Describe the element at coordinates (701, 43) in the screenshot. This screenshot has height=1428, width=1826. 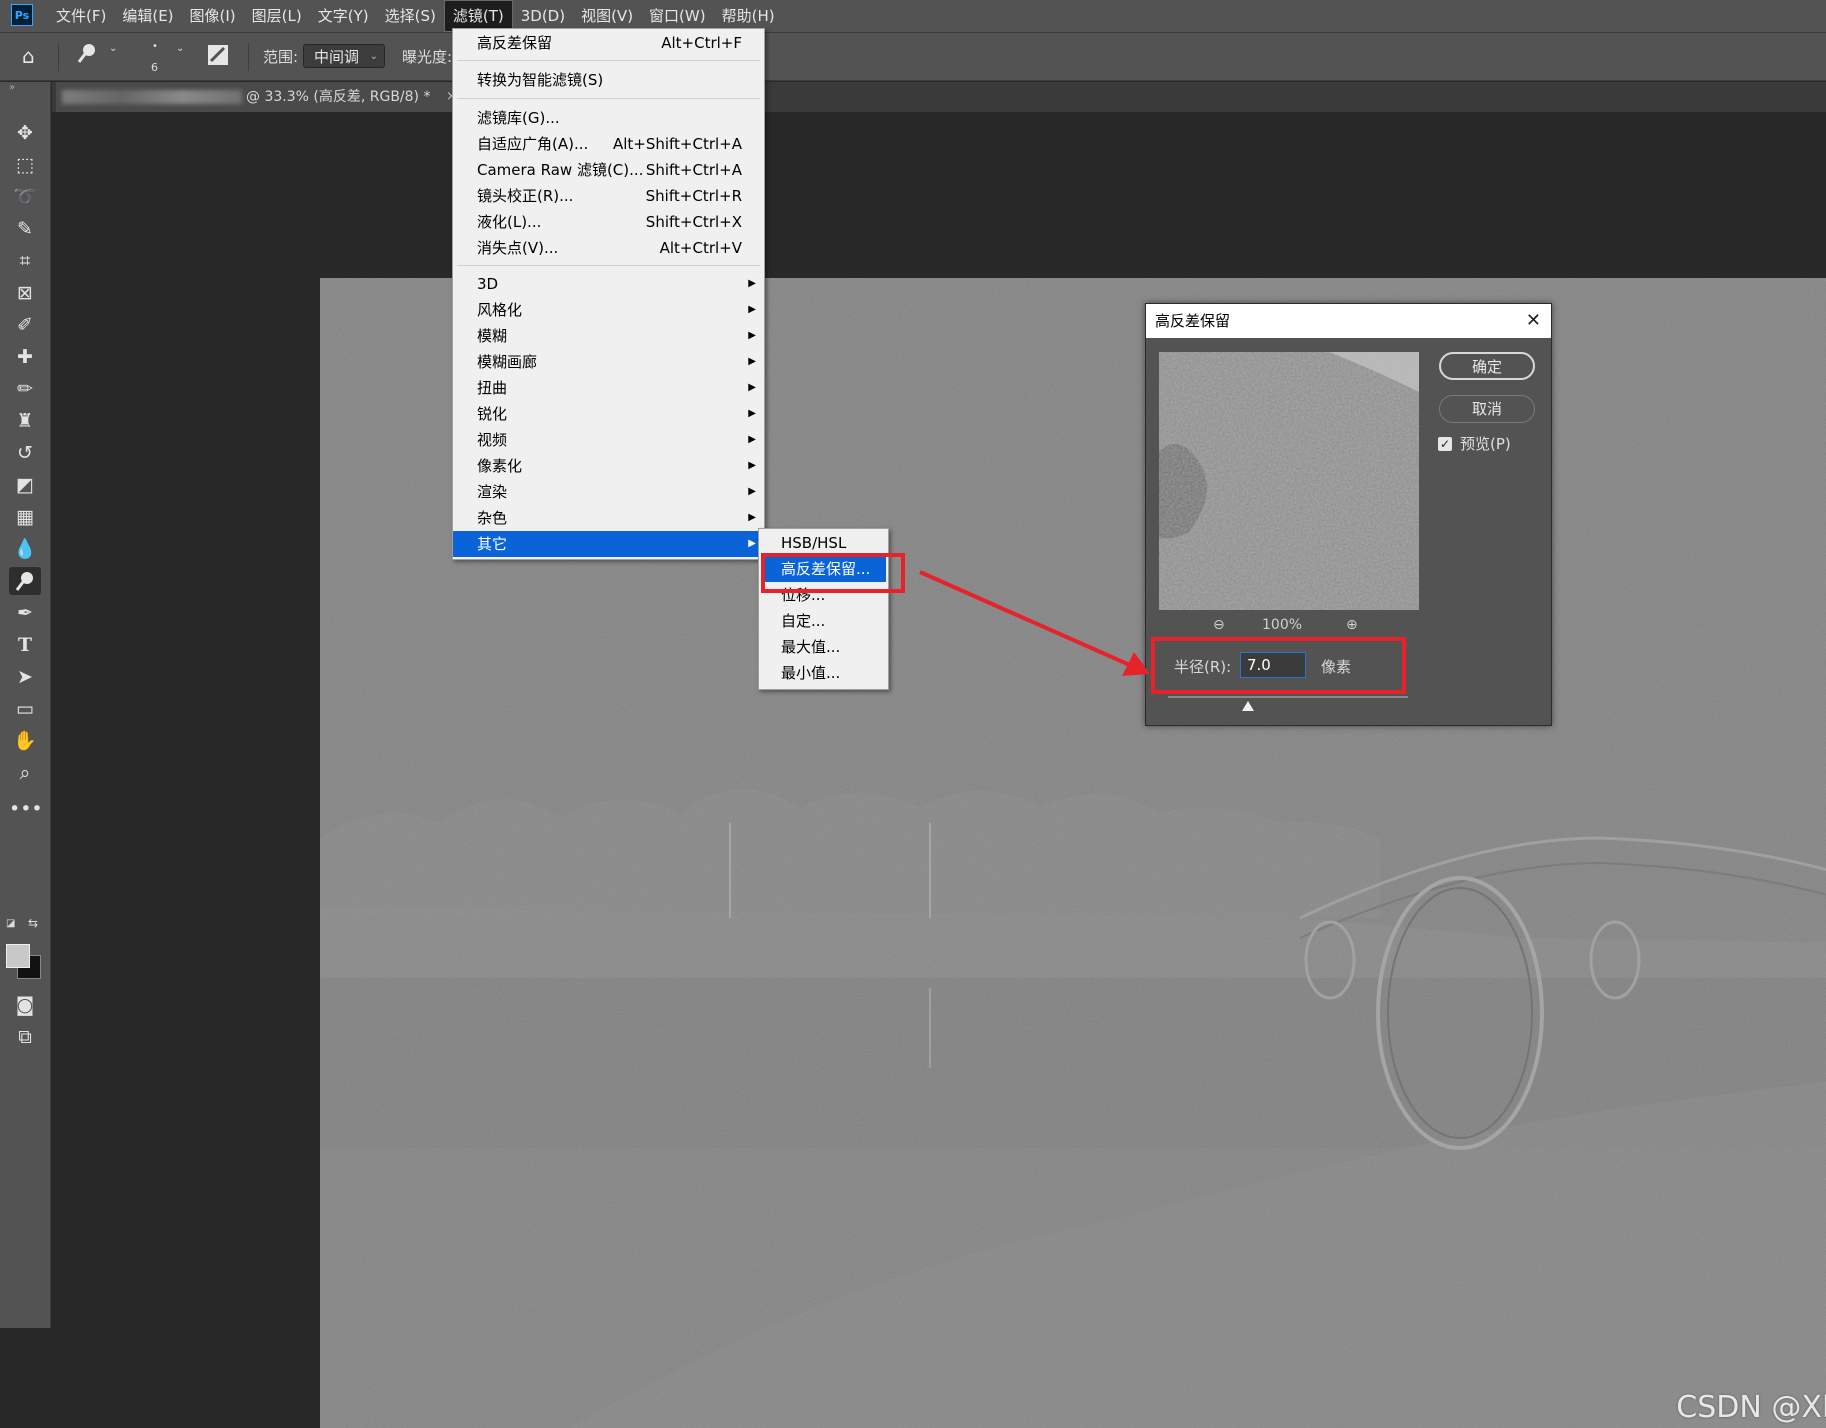
I see `menu-item-shortcut: Alt+Ctrl+F` at that location.